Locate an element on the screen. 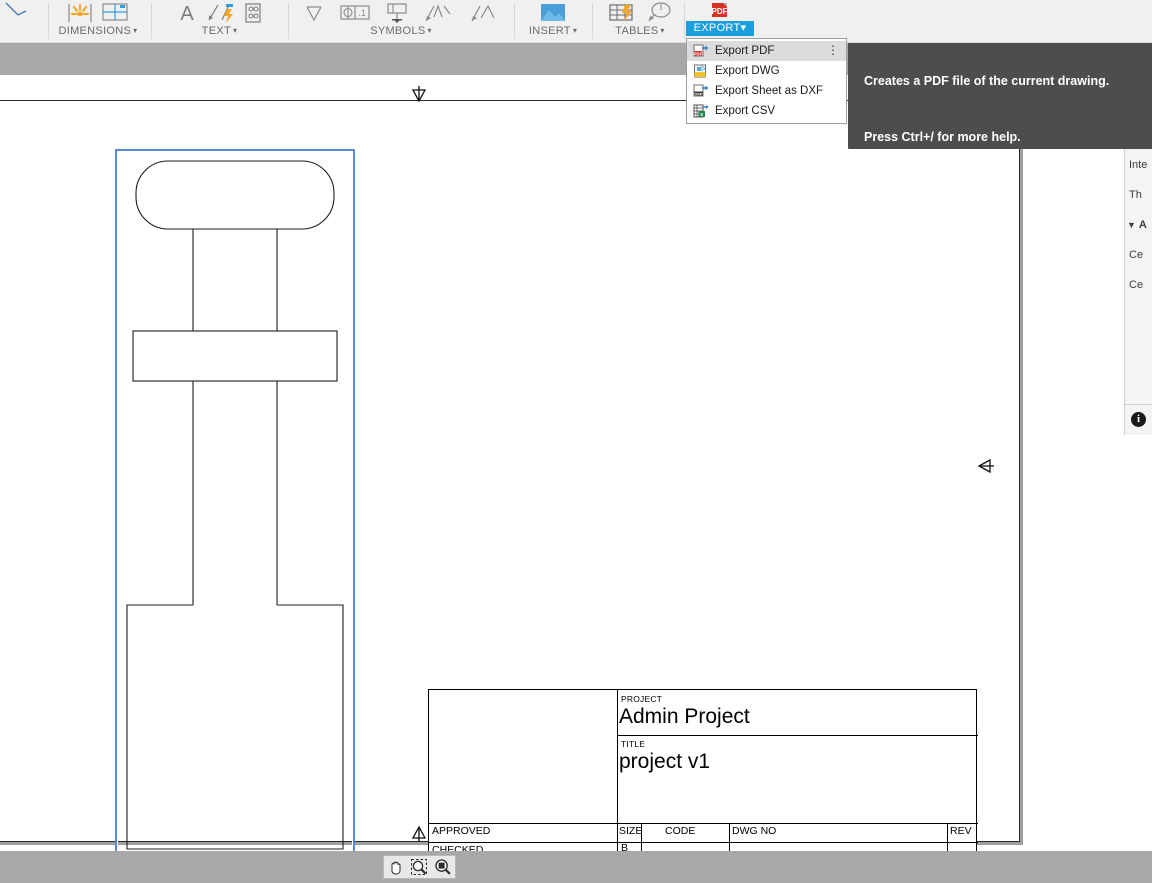  zoom-fit-icon is located at coordinates (443, 867).